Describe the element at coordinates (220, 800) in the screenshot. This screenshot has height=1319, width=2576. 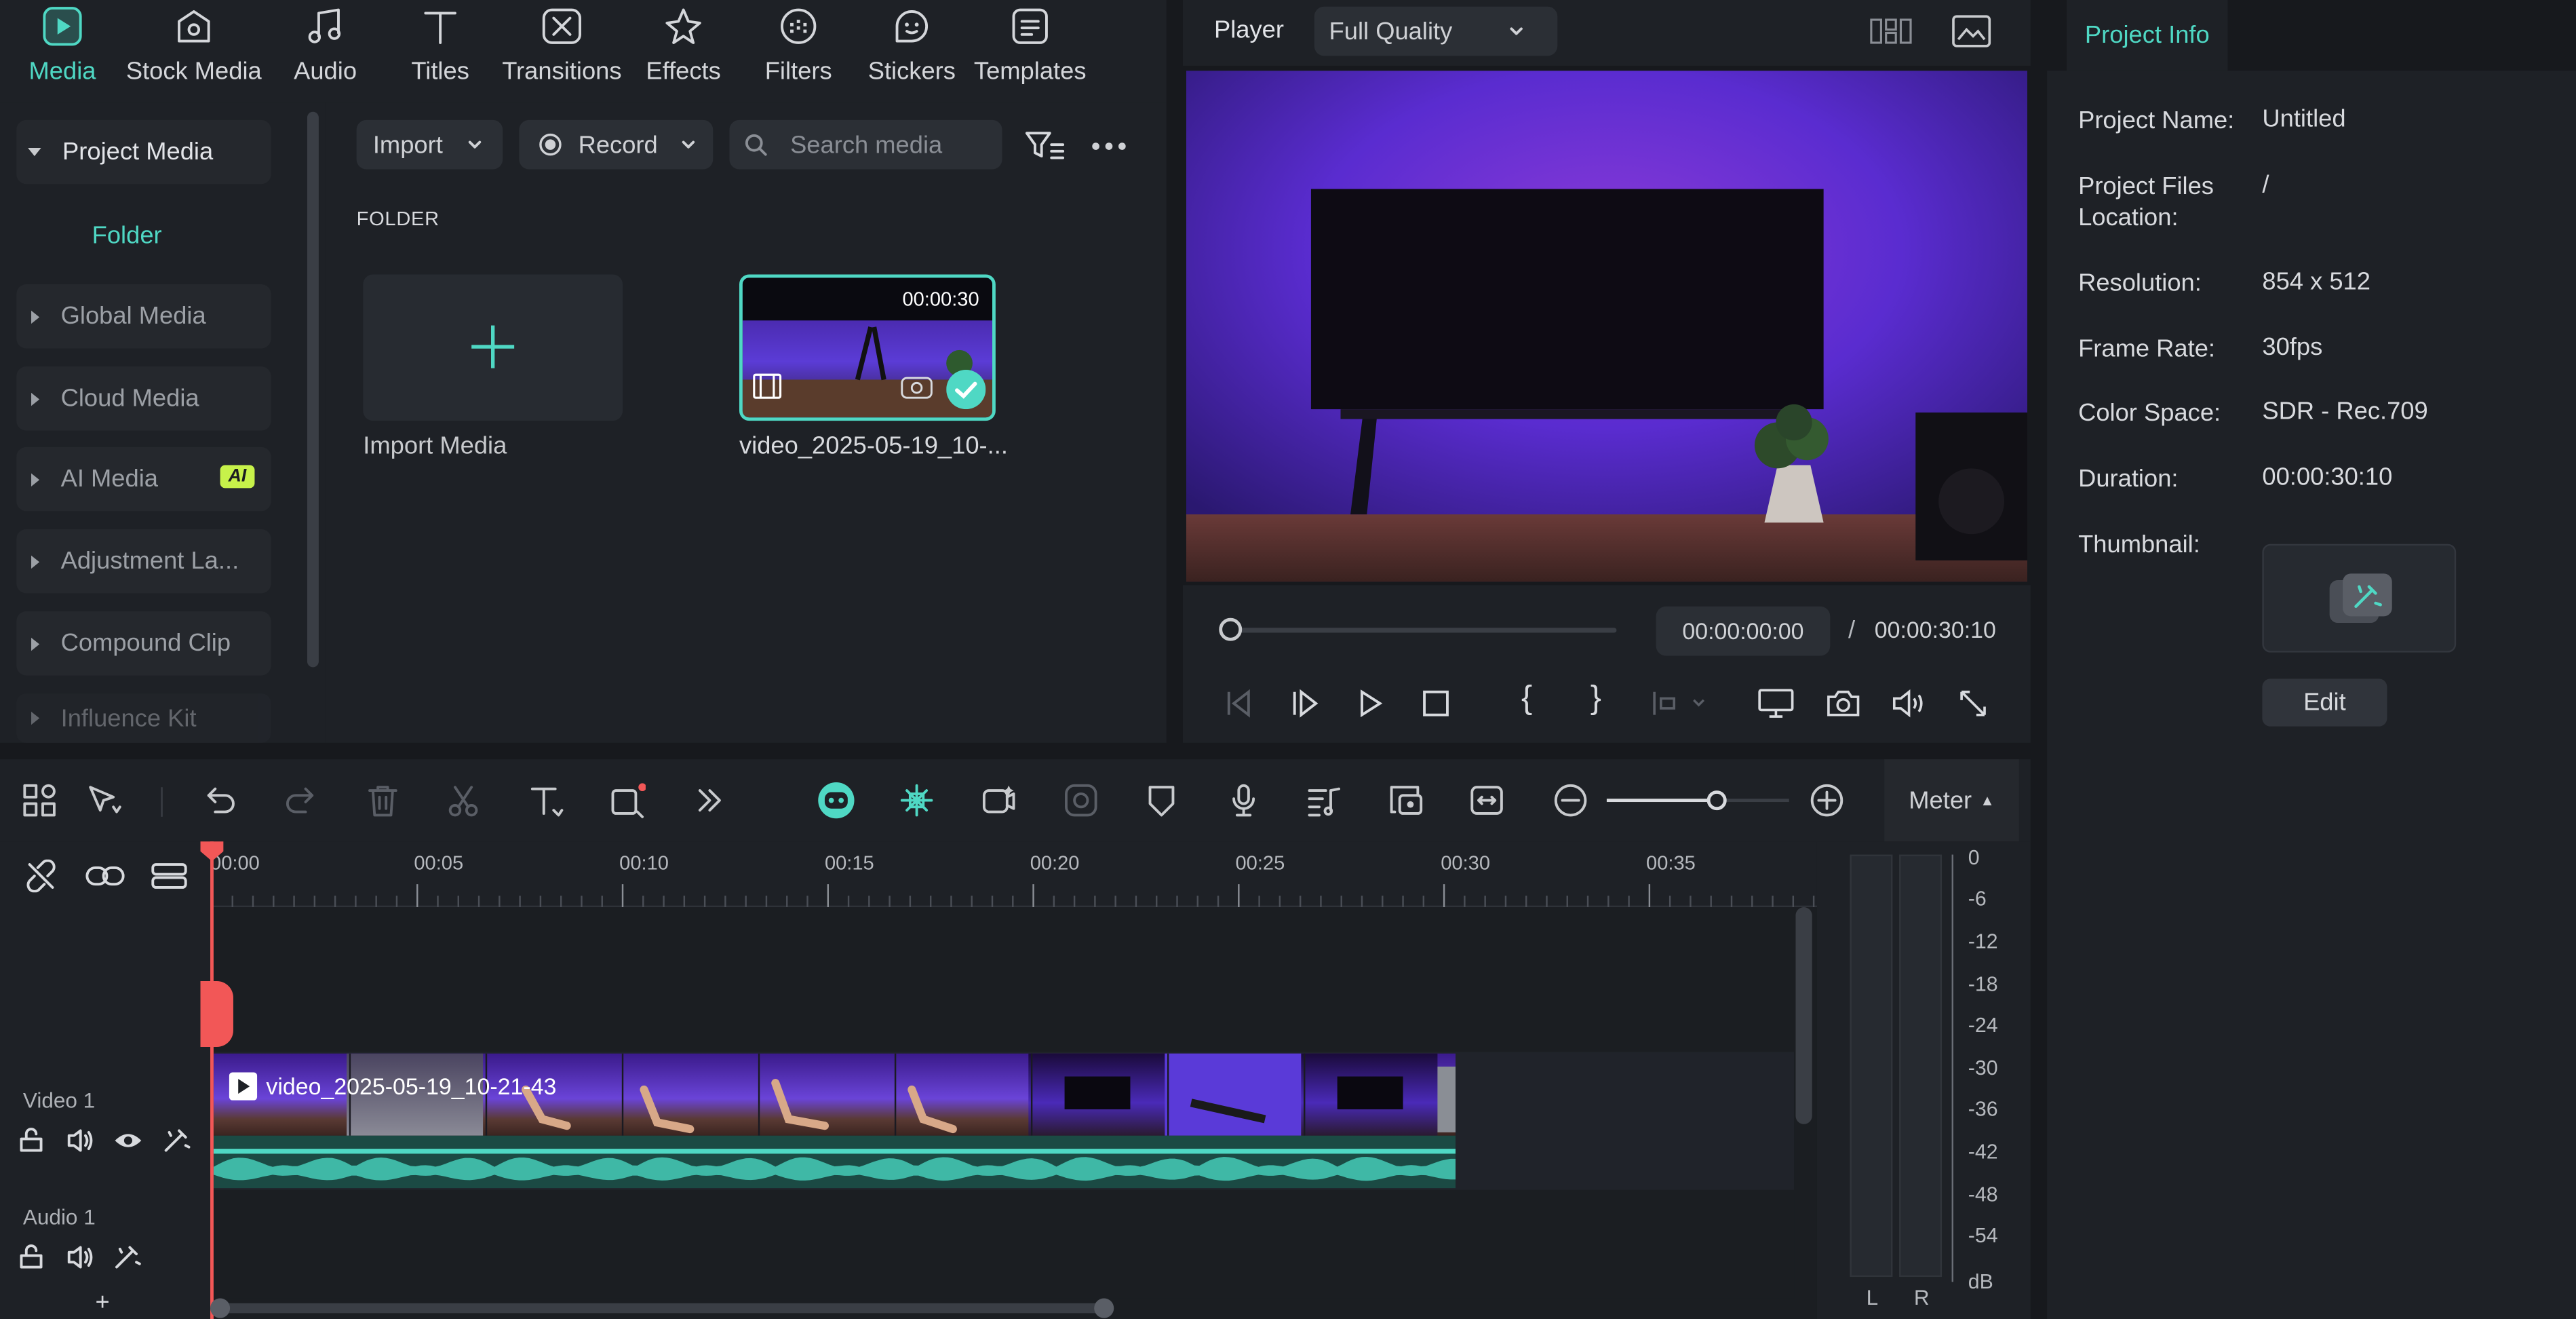
I see `undo-icon` at that location.